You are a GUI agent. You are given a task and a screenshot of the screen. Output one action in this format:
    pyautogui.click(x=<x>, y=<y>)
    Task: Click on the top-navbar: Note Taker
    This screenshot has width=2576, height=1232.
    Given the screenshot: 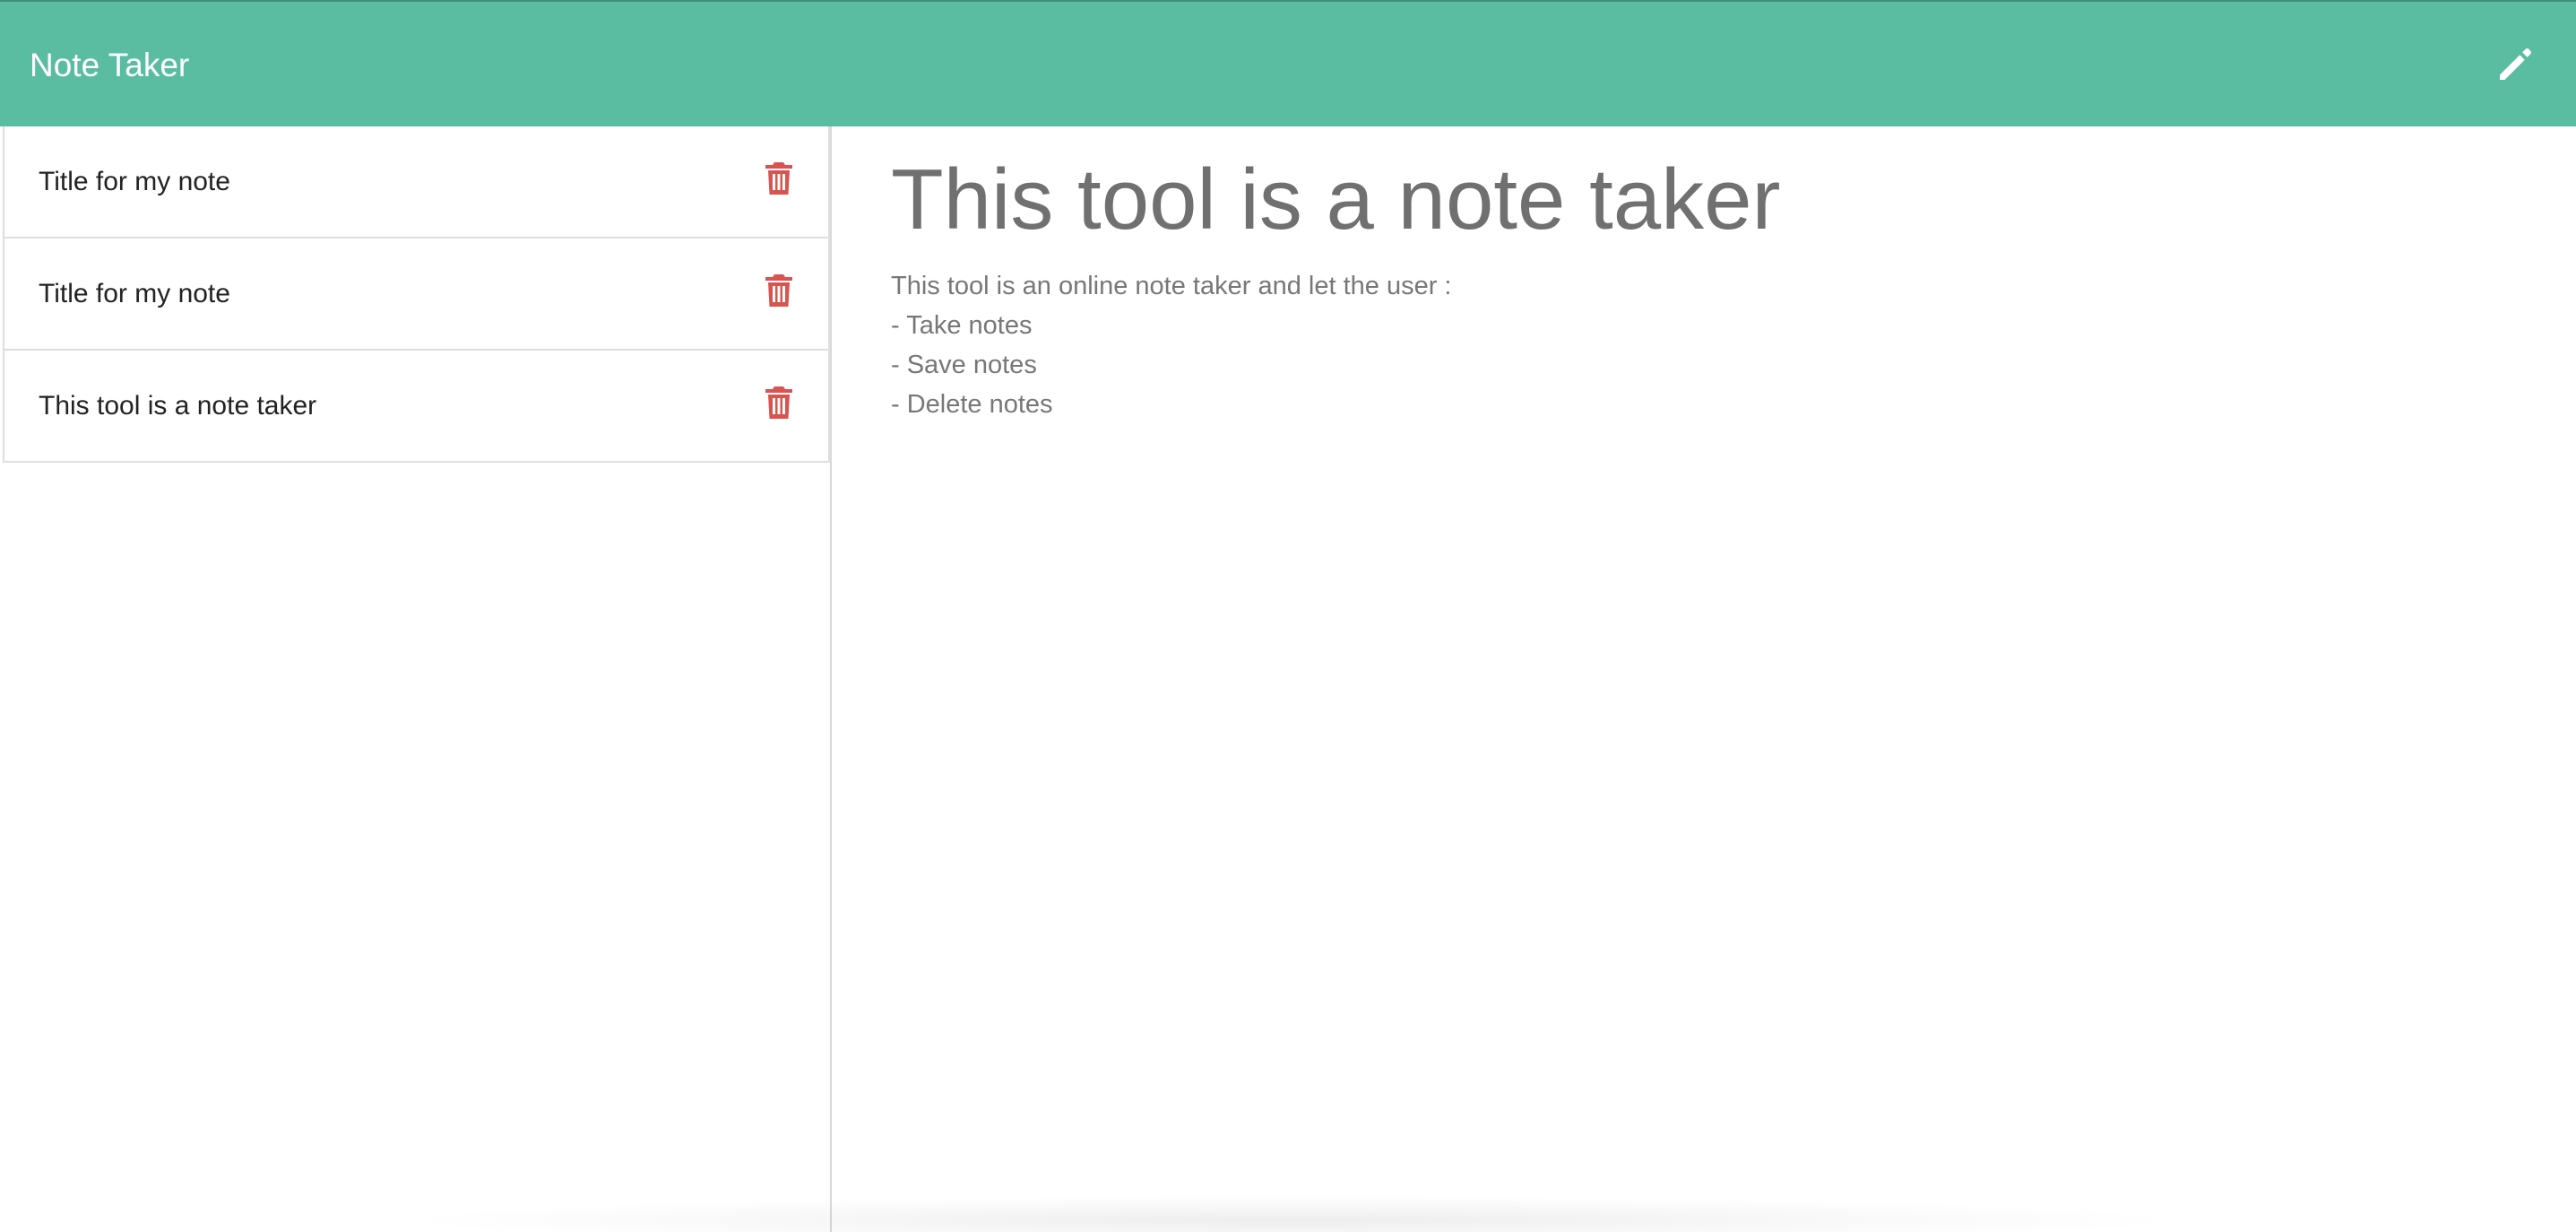 What is the action you would take?
    pyautogui.click(x=1288, y=63)
    